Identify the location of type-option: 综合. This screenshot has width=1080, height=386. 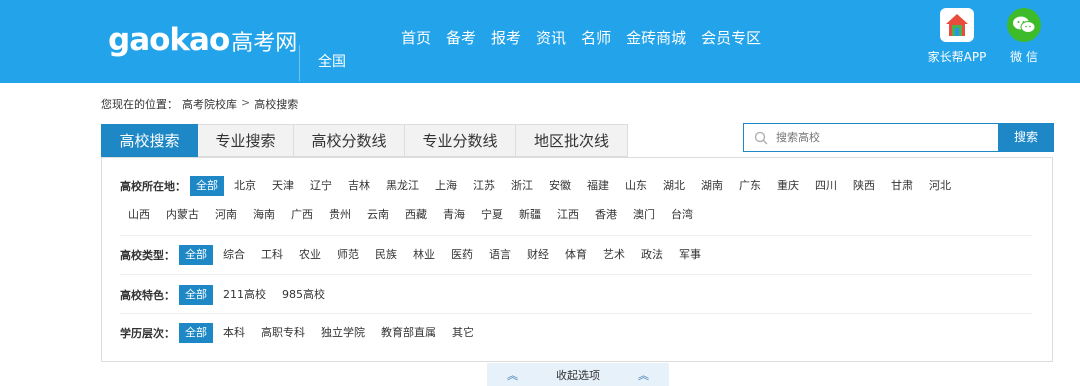
(234, 255).